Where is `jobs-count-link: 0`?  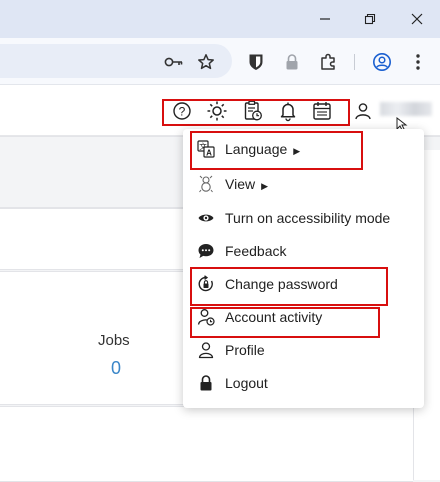
jobs-count-link: 0 is located at coordinates (116, 368).